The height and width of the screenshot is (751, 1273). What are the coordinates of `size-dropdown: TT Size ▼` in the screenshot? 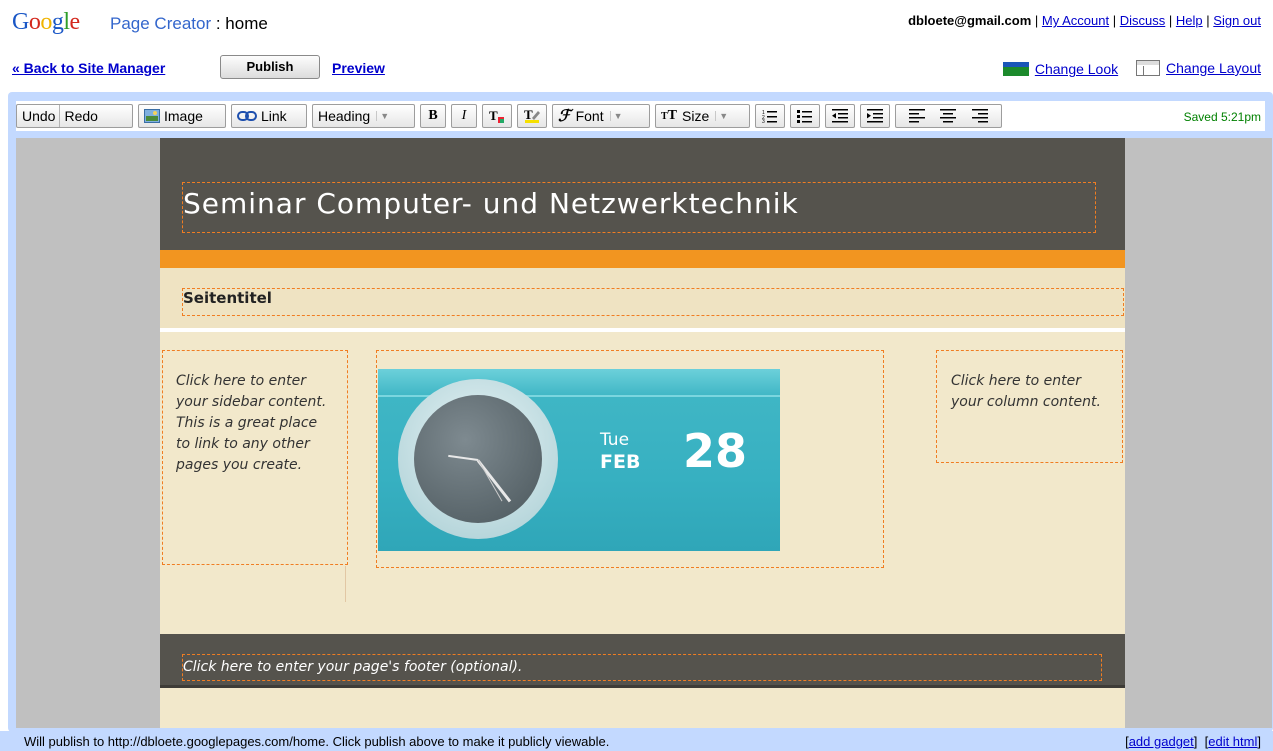 It's located at (702, 116).